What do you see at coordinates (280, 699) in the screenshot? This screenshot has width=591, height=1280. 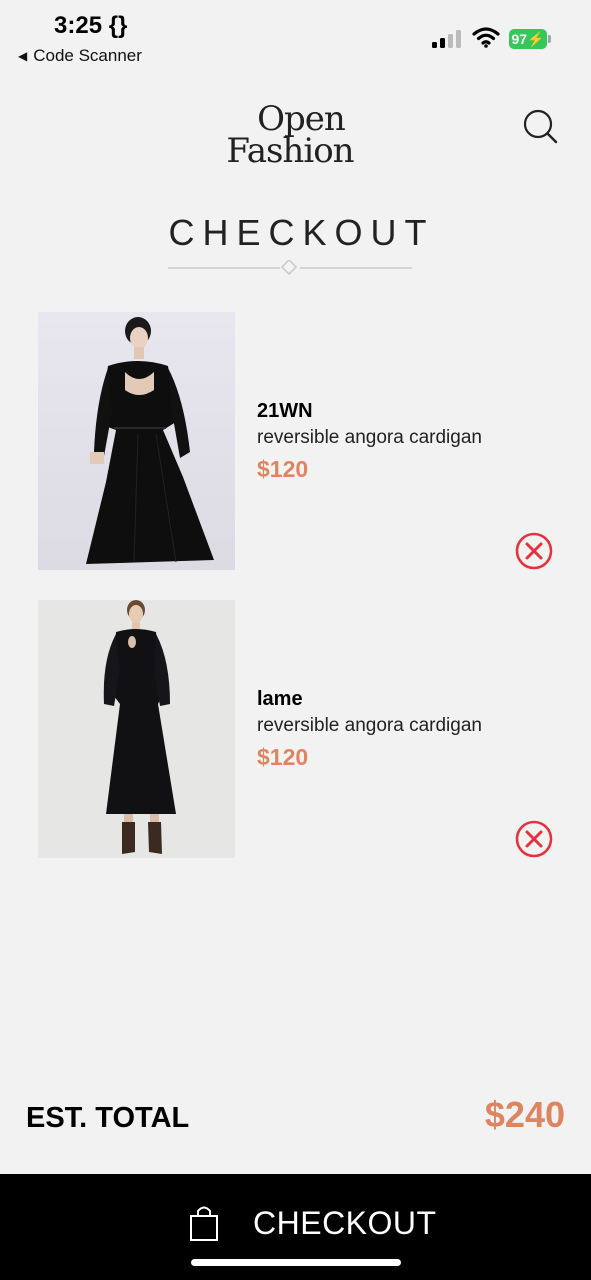 I see `product-brand: lame` at bounding box center [280, 699].